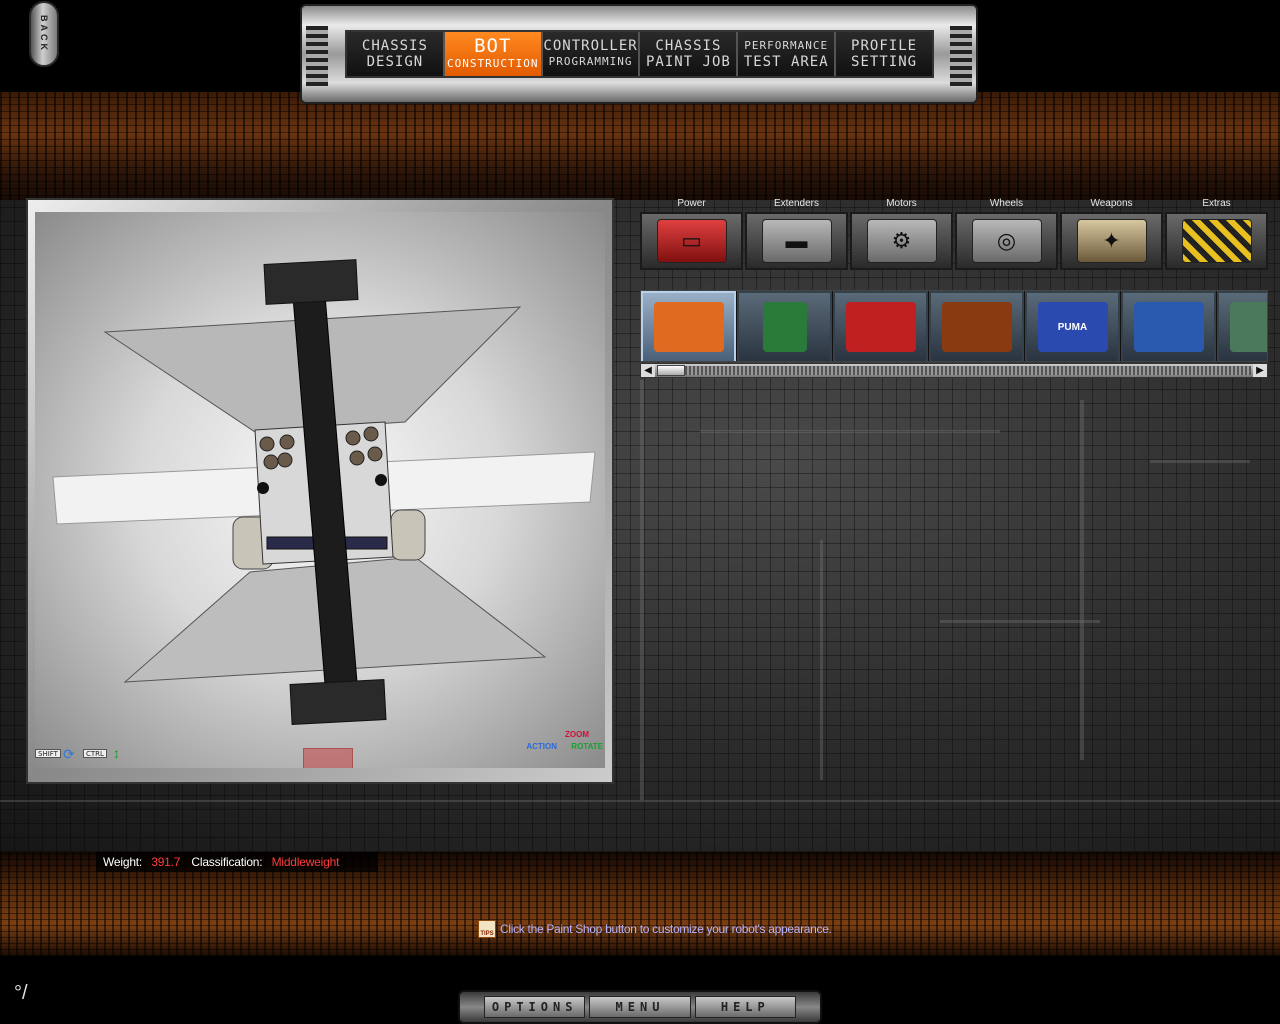 This screenshot has height=1024, width=1280. Describe the element at coordinates (395, 62) in the screenshot. I see `tab-line2: DESIGN` at that location.